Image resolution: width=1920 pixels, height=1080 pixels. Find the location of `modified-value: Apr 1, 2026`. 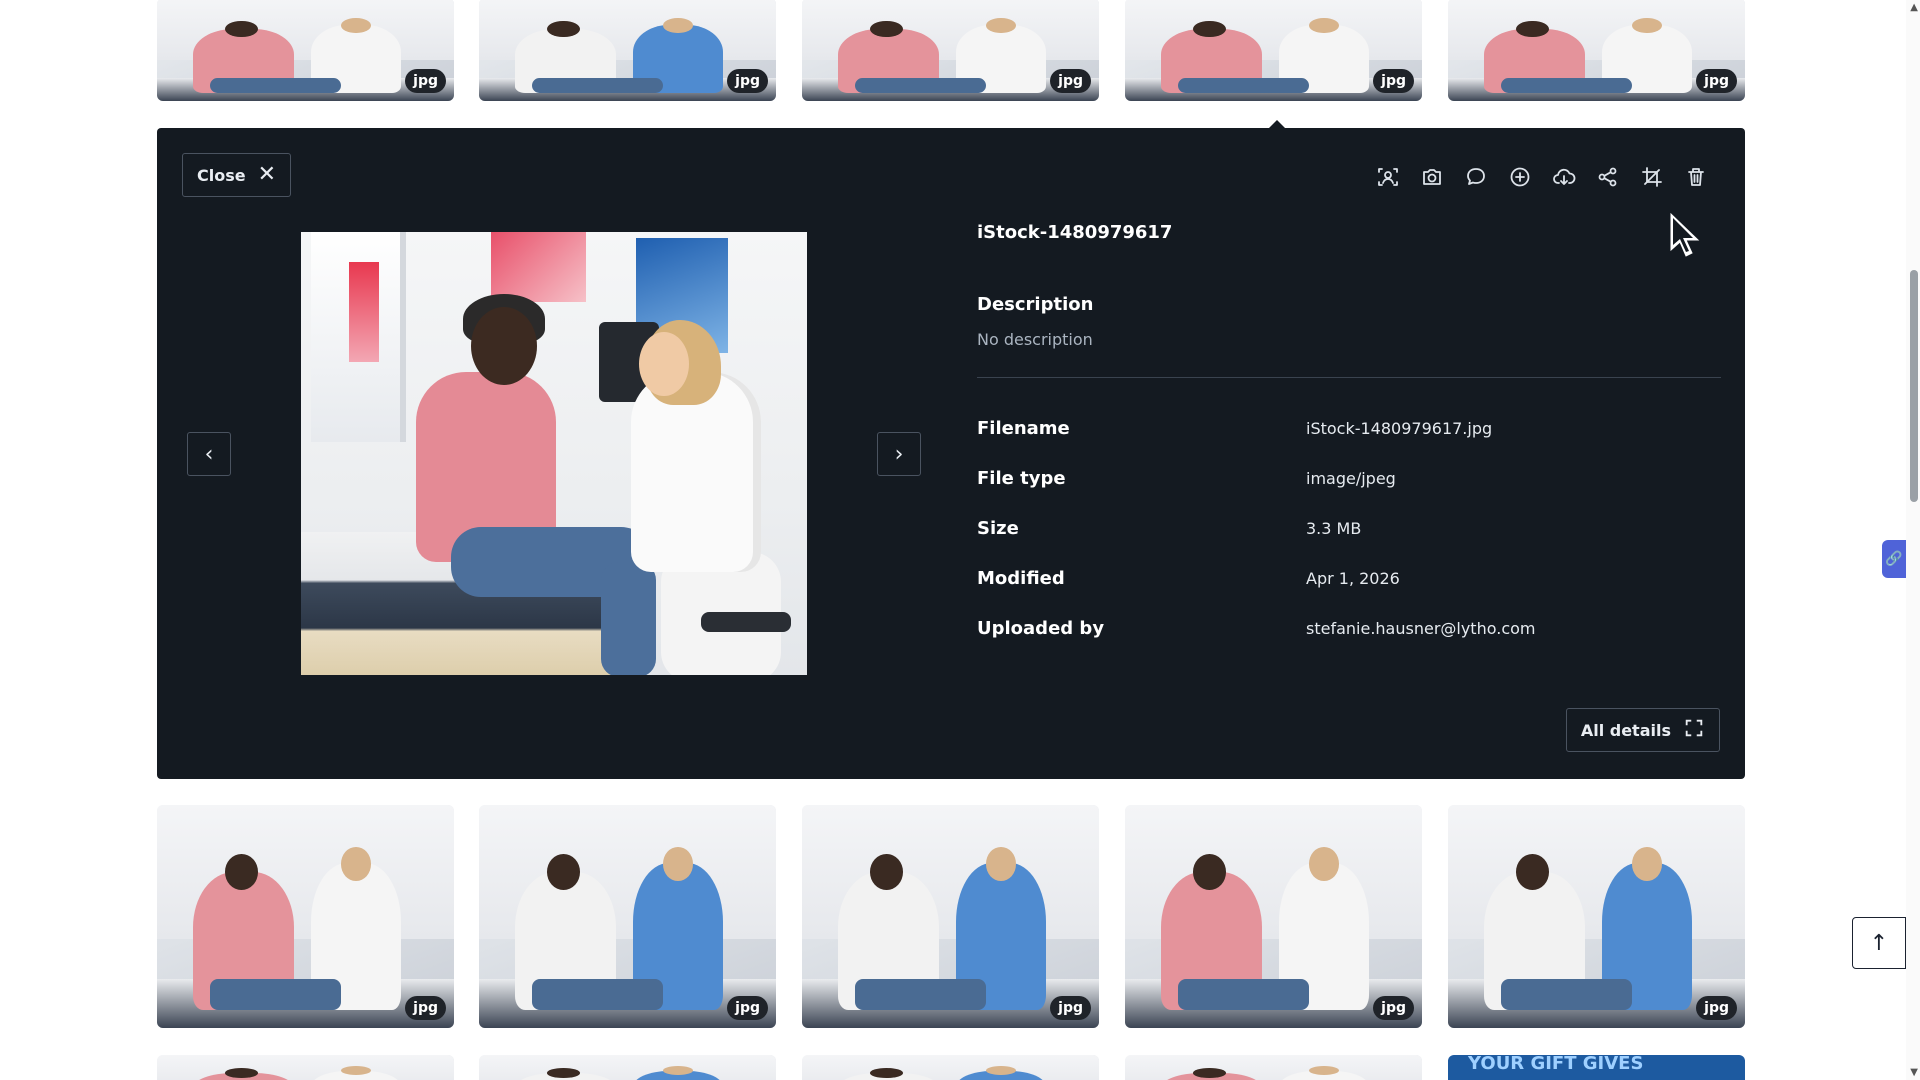

modified-value: Apr 1, 2026 is located at coordinates (1353, 578).